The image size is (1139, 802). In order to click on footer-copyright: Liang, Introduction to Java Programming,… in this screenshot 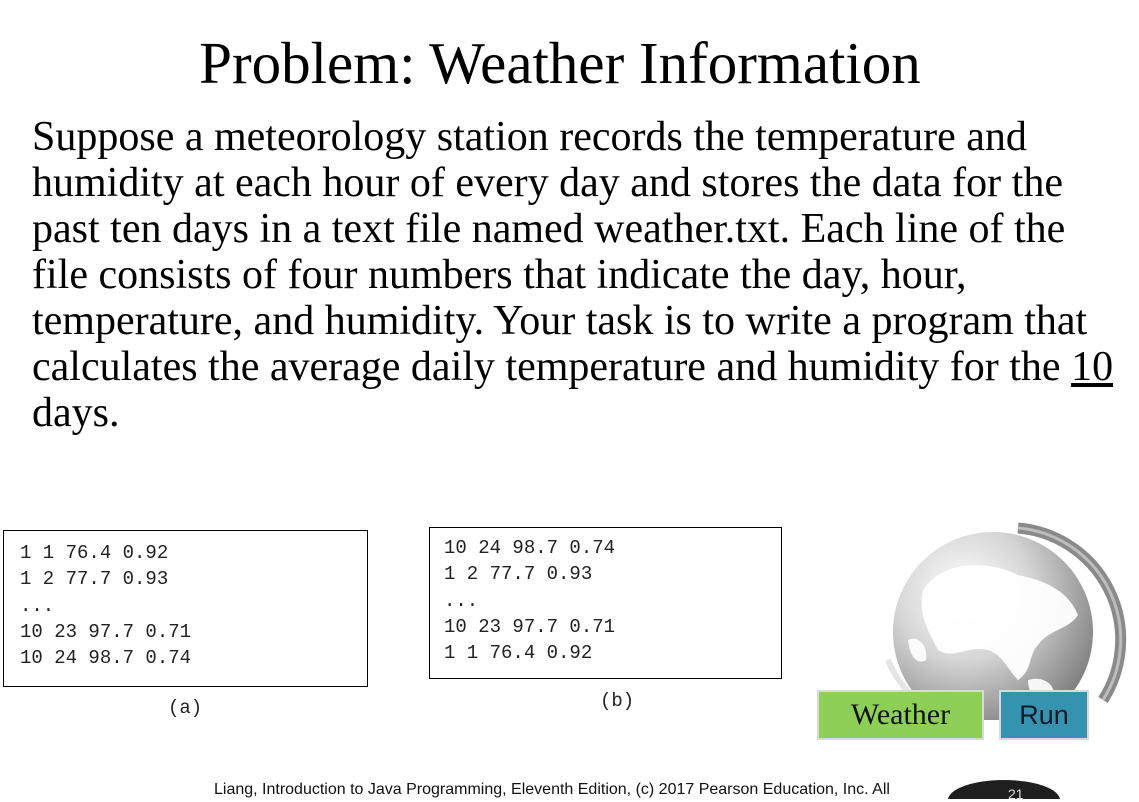, I will do `click(552, 789)`.